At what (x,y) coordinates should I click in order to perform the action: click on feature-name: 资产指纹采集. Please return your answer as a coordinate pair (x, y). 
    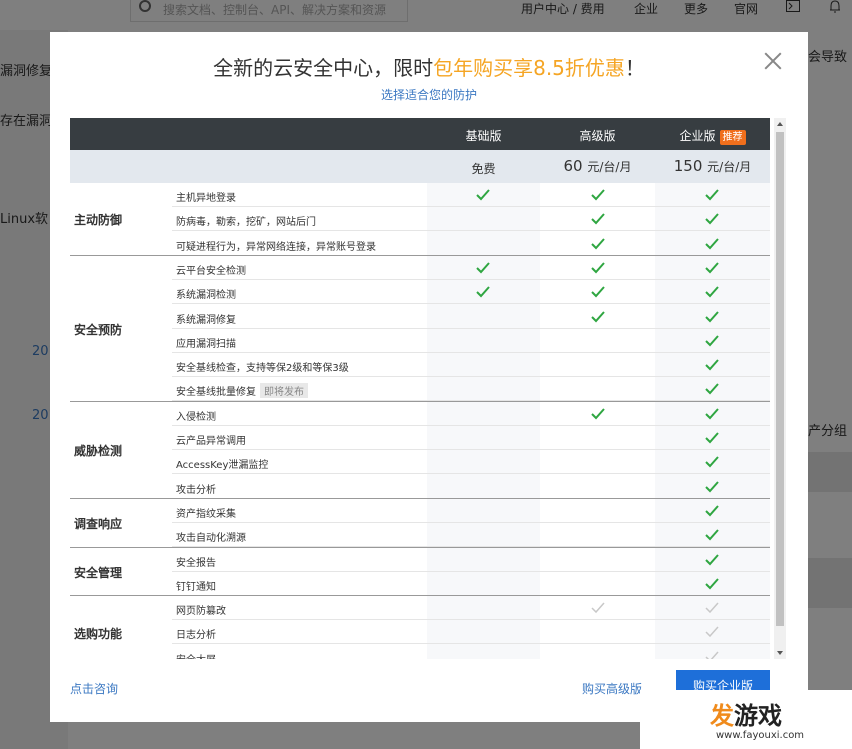
    Looking at the image, I should click on (206, 514).